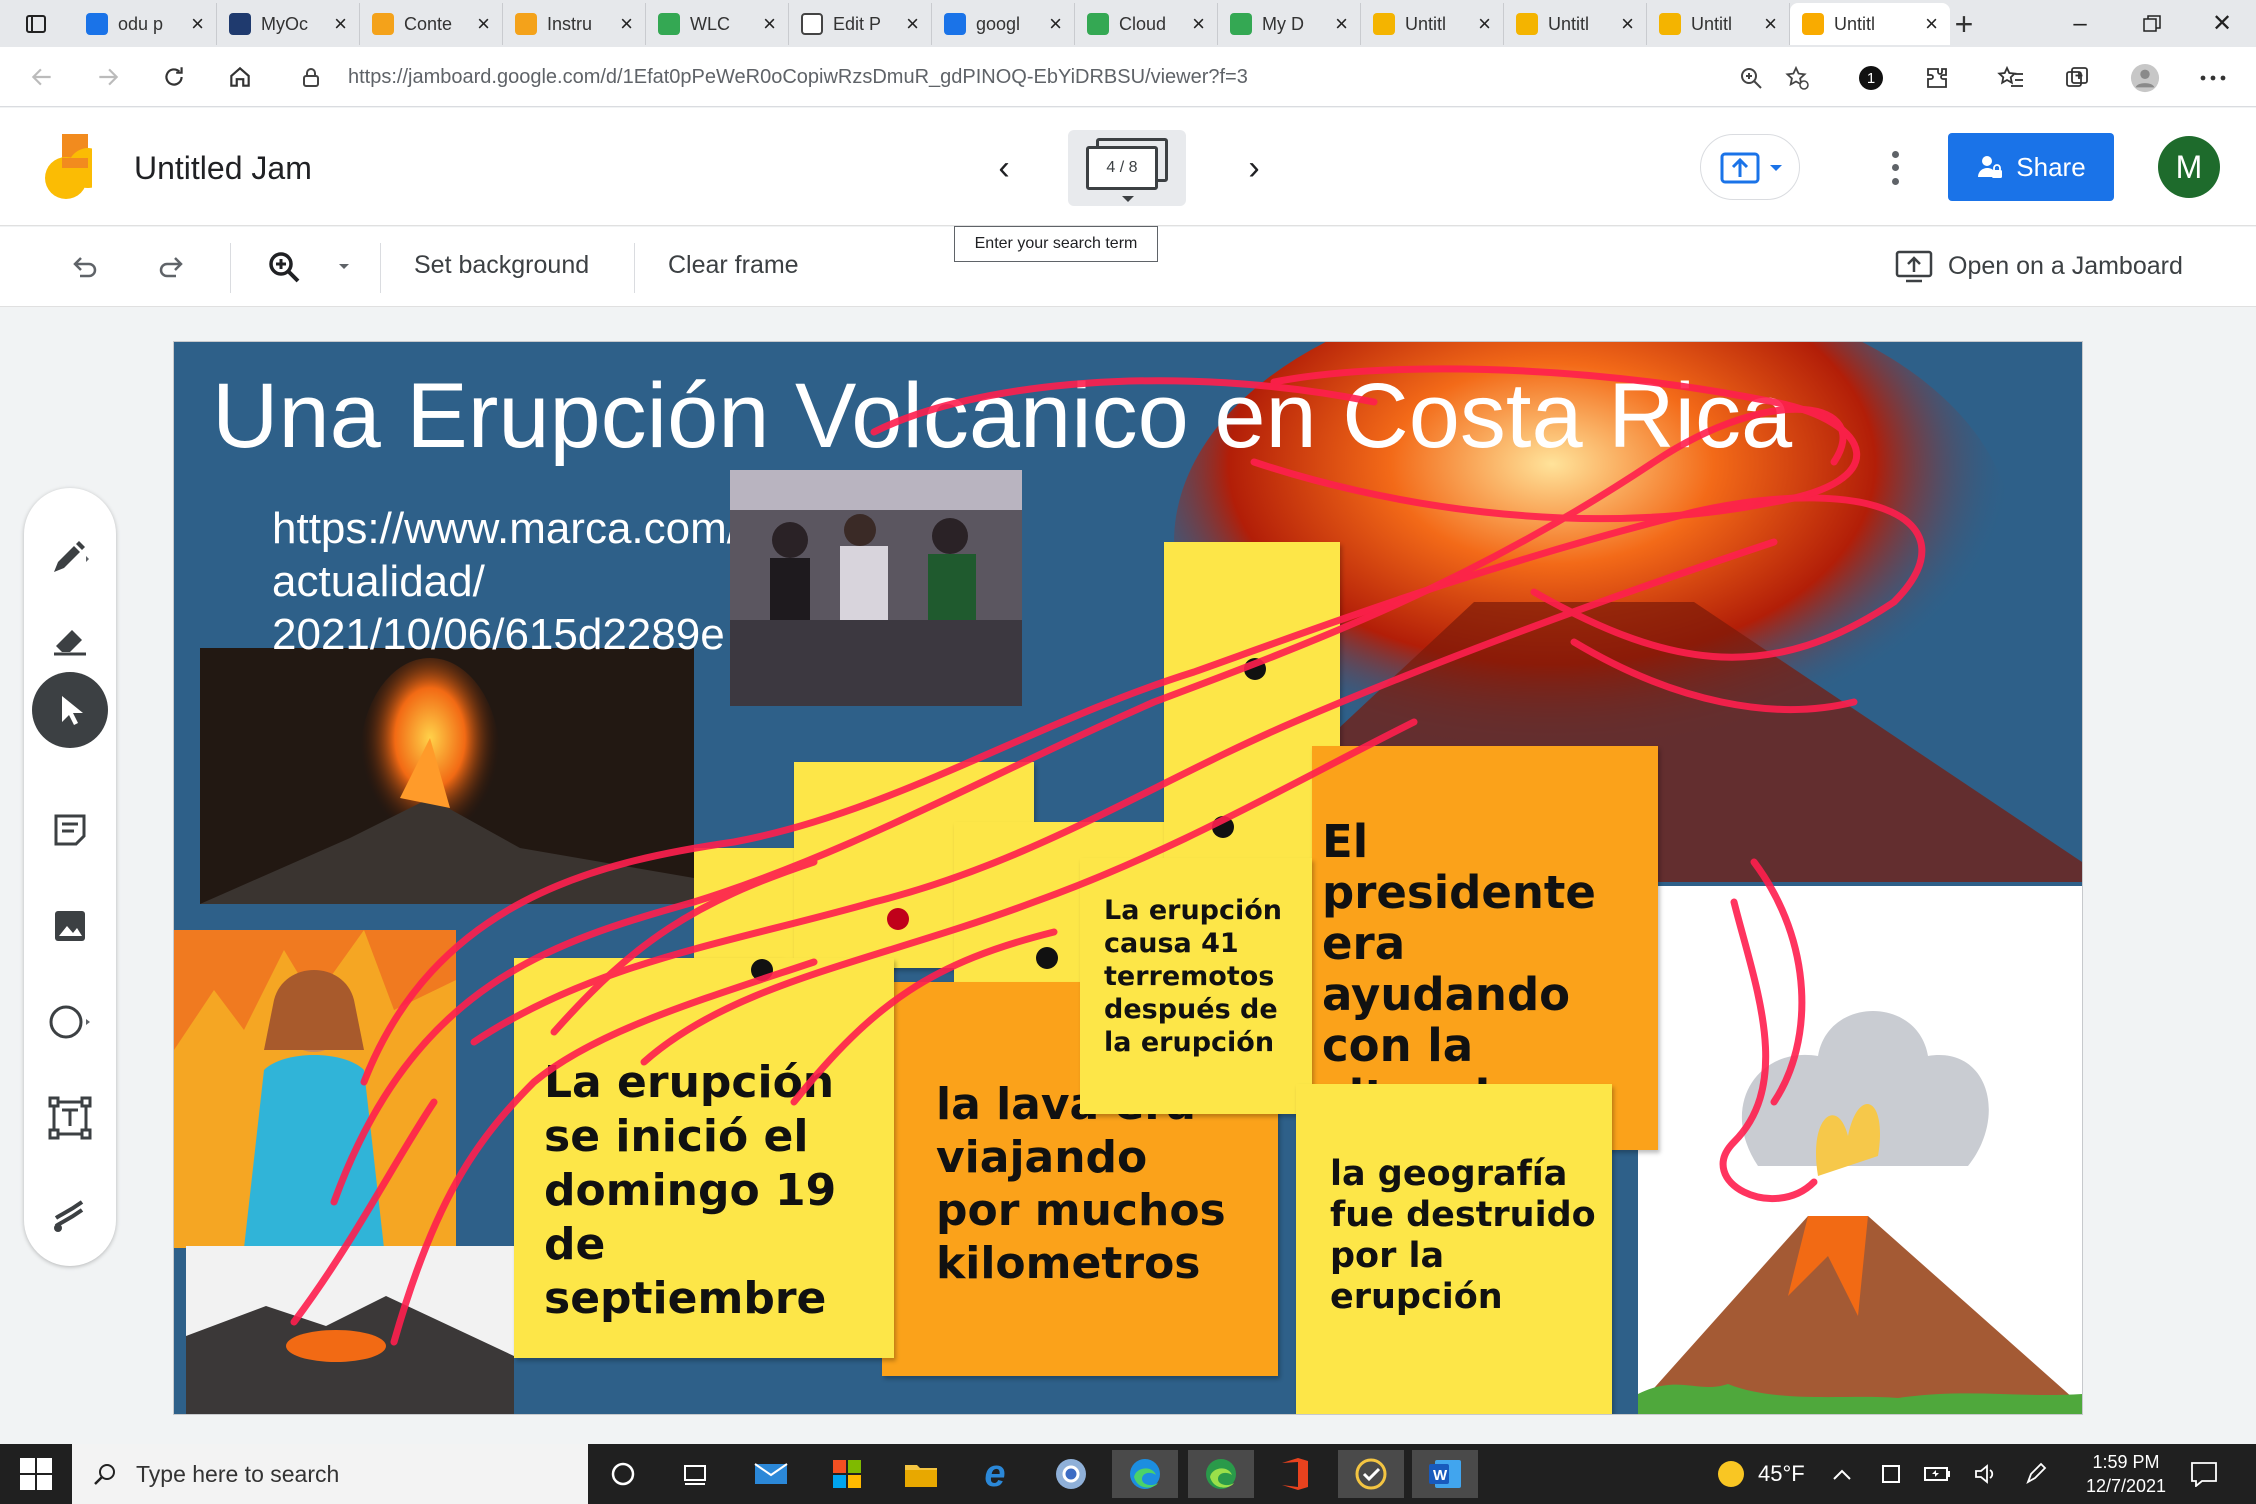 Image resolution: width=2256 pixels, height=1504 pixels. I want to click on clear-frame-button: Clear frame, so click(733, 265).